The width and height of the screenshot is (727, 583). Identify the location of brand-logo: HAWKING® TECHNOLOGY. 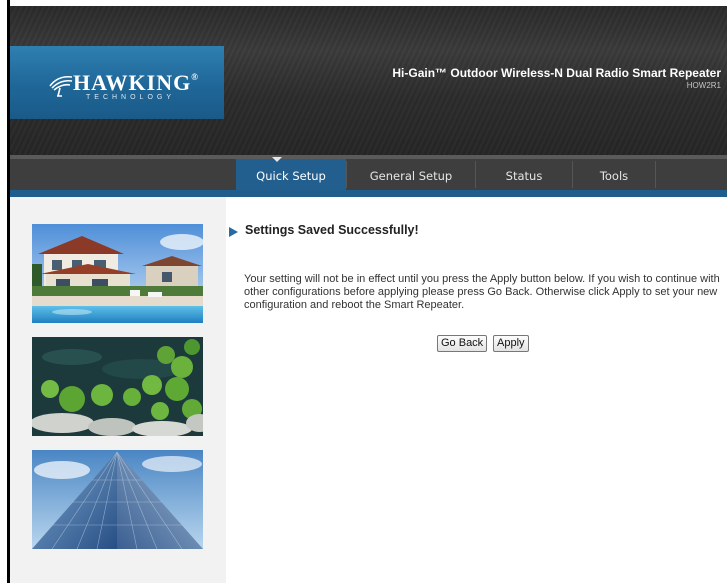
(117, 82).